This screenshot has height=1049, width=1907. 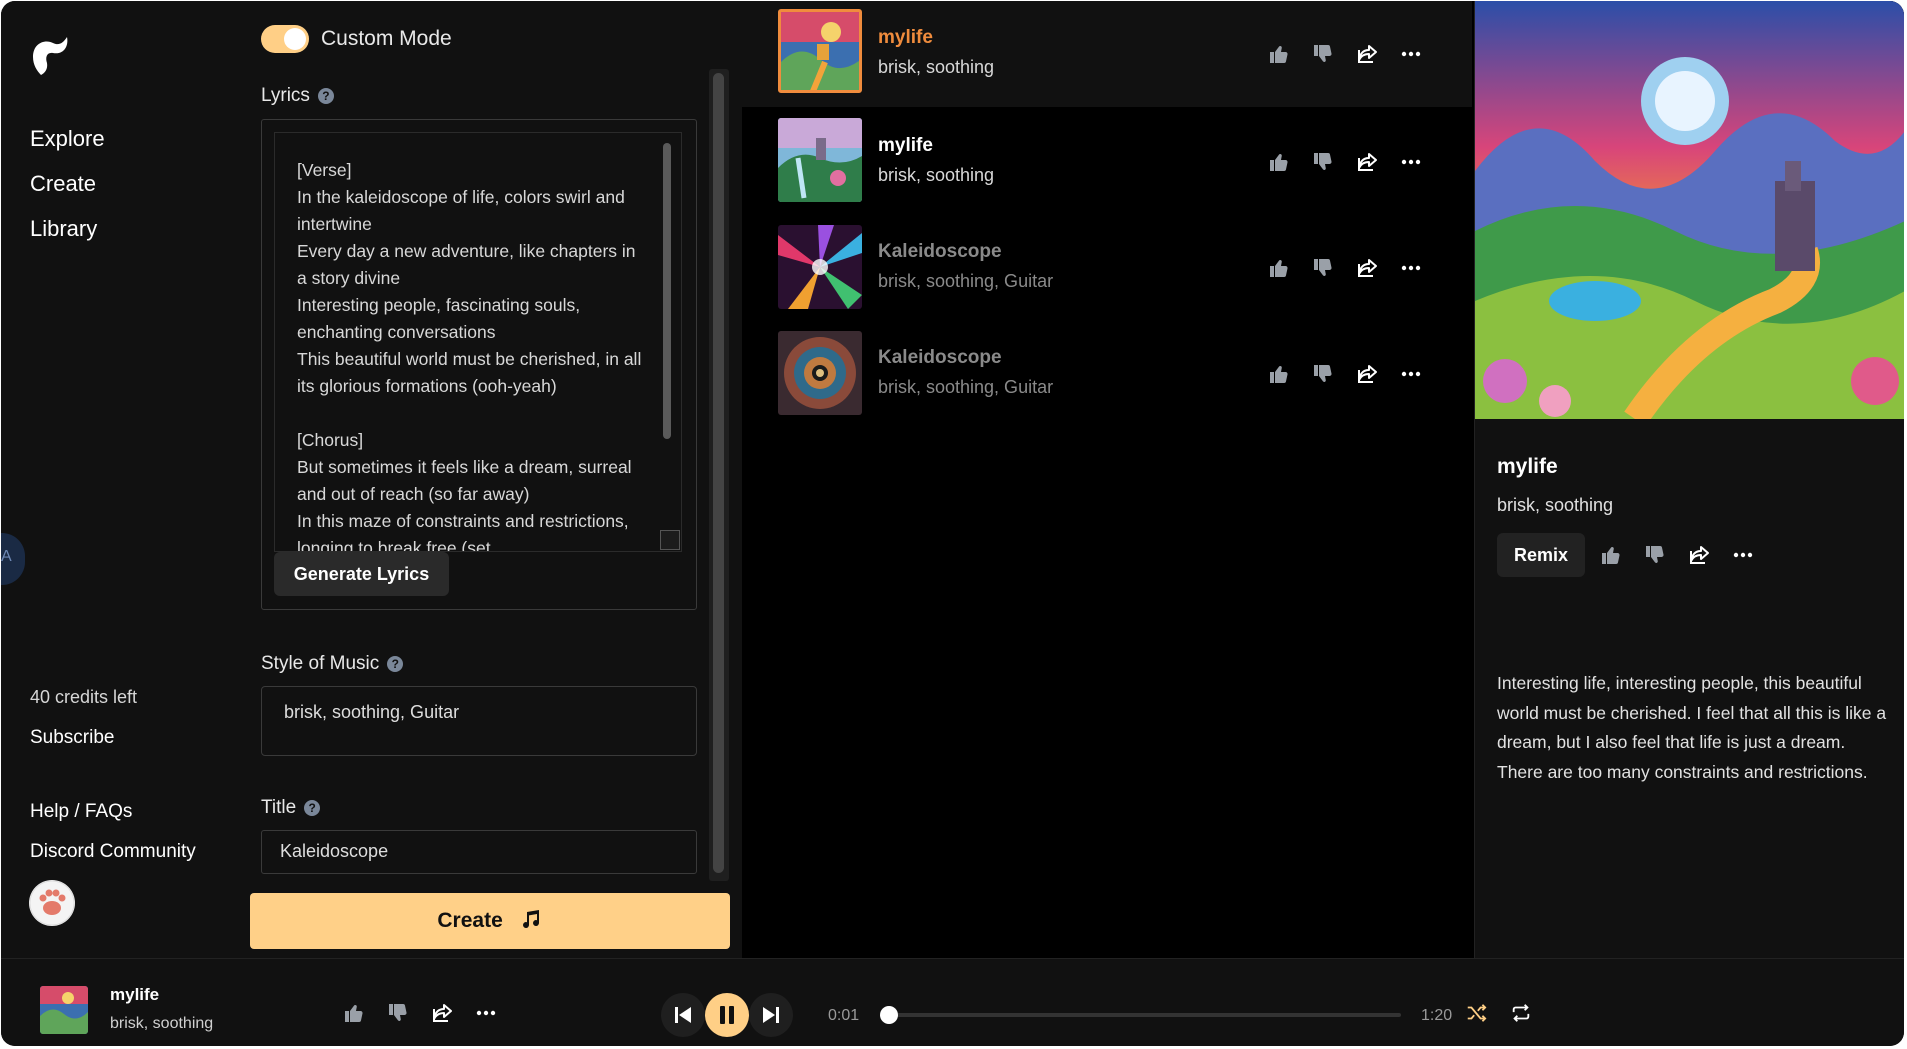 What do you see at coordinates (1541, 555) in the screenshot?
I see `remix-button: Remix` at bounding box center [1541, 555].